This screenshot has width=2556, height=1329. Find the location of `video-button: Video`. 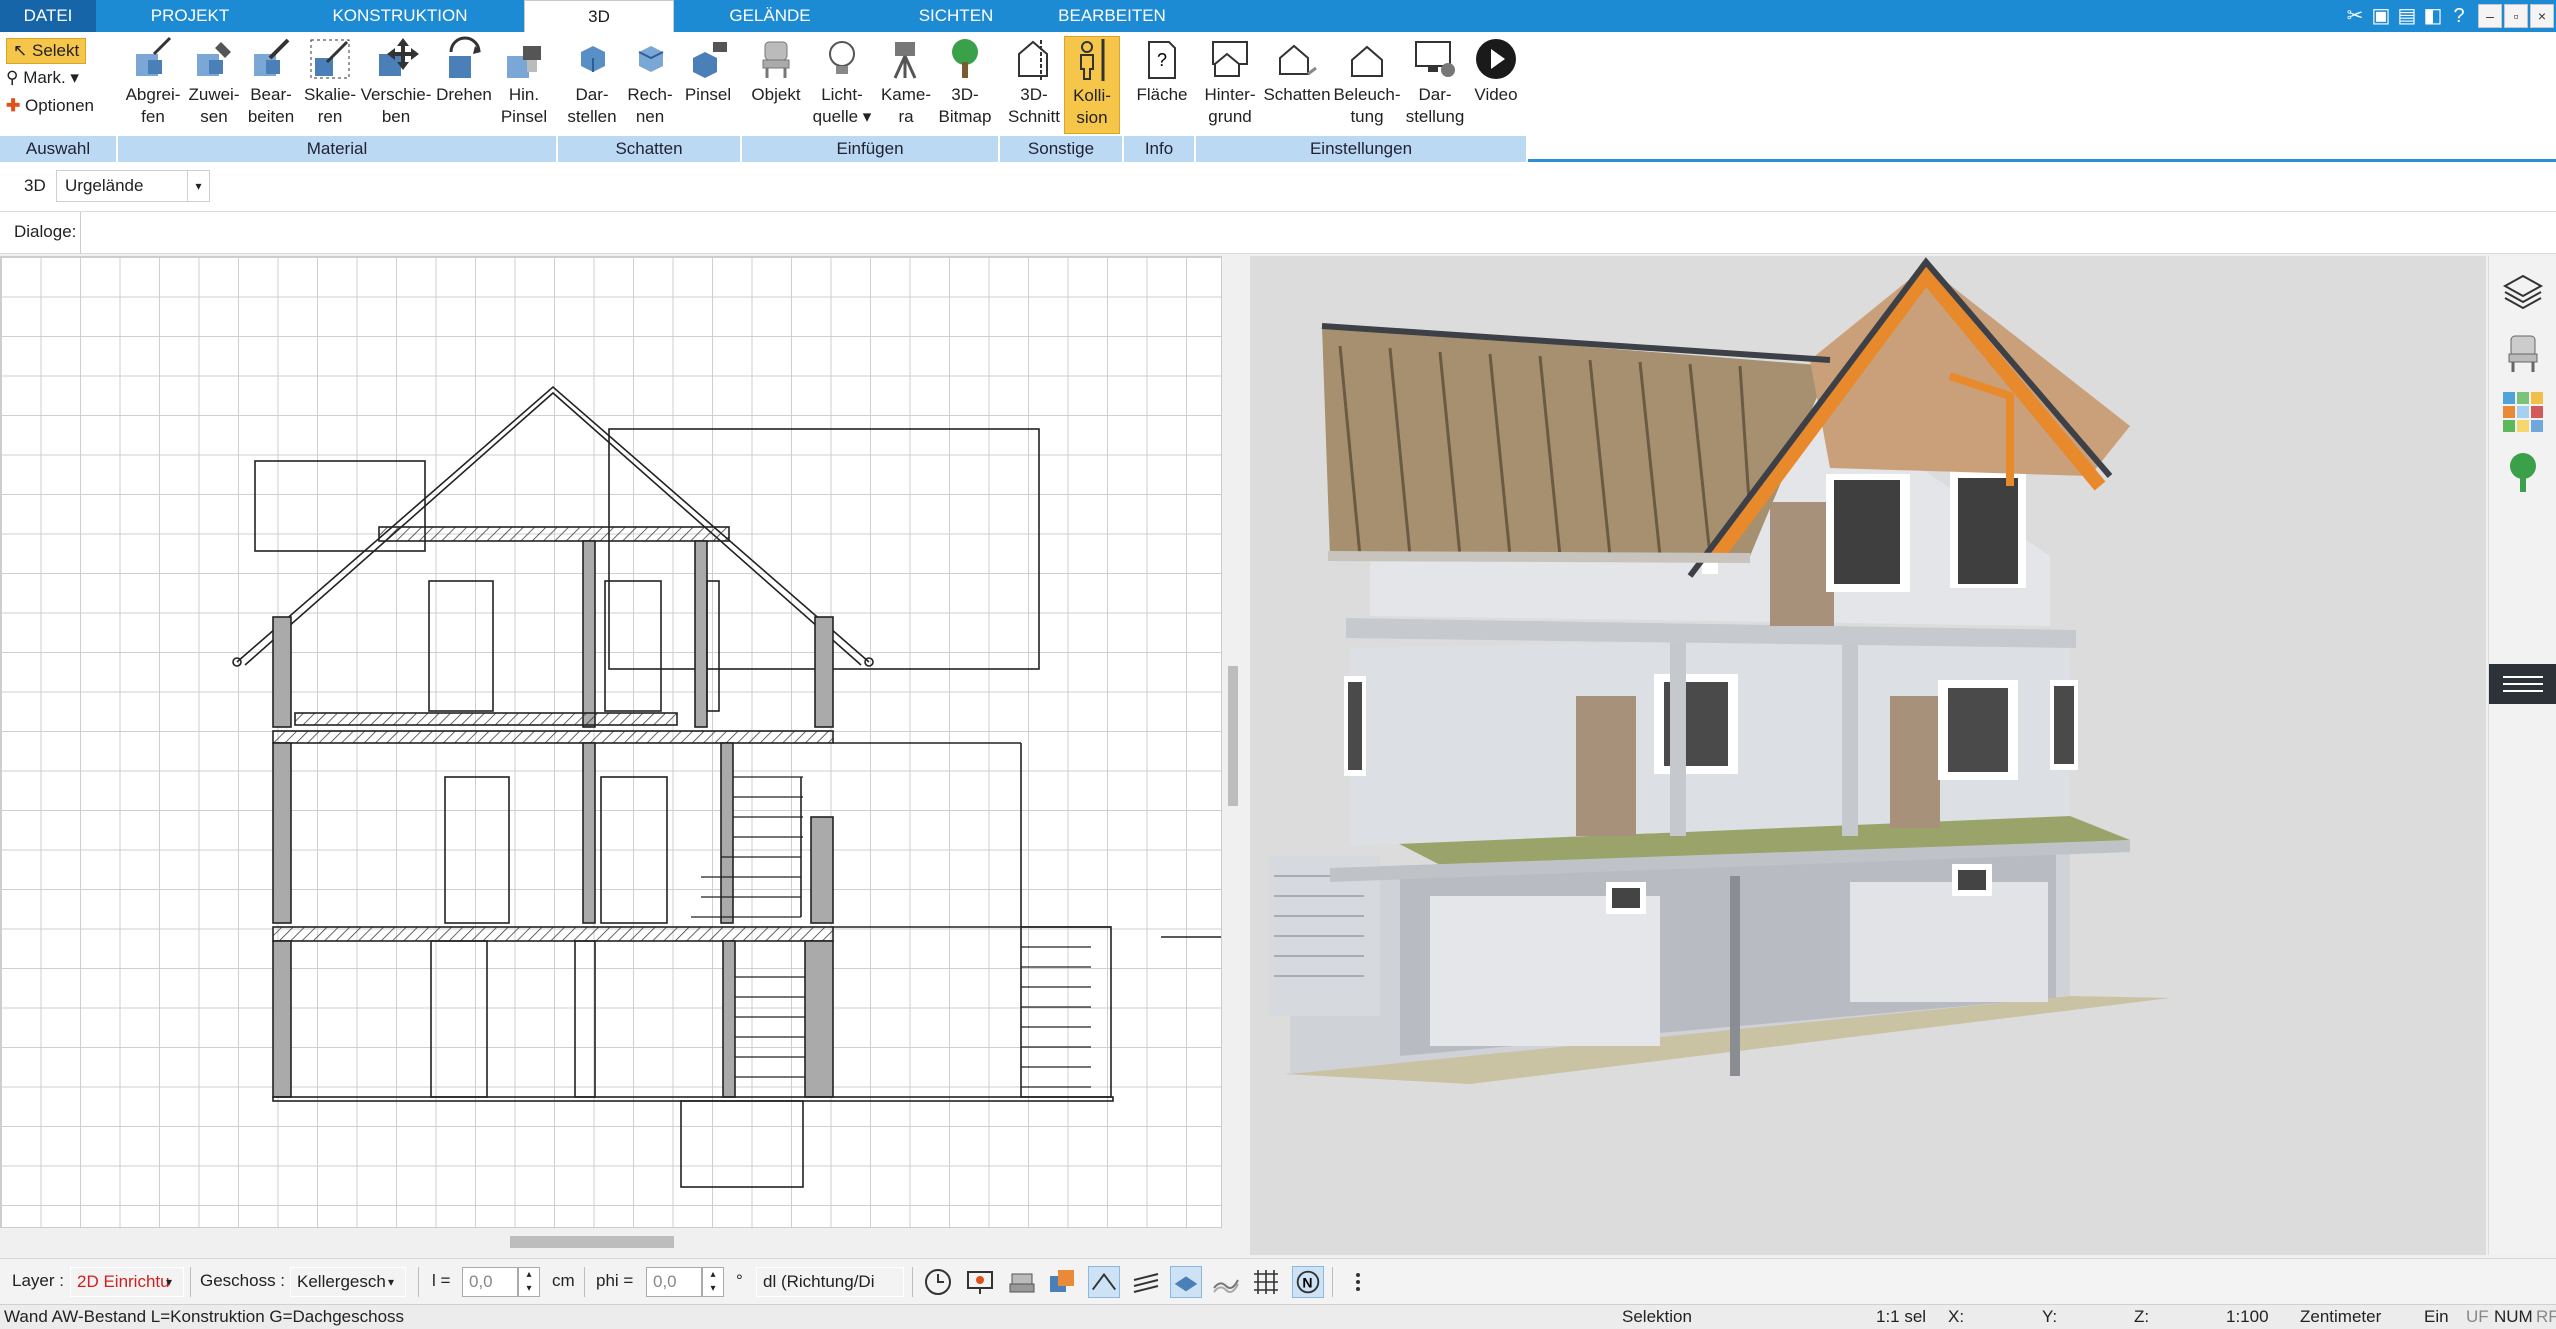

video-button: Video is located at coordinates (1496, 71).